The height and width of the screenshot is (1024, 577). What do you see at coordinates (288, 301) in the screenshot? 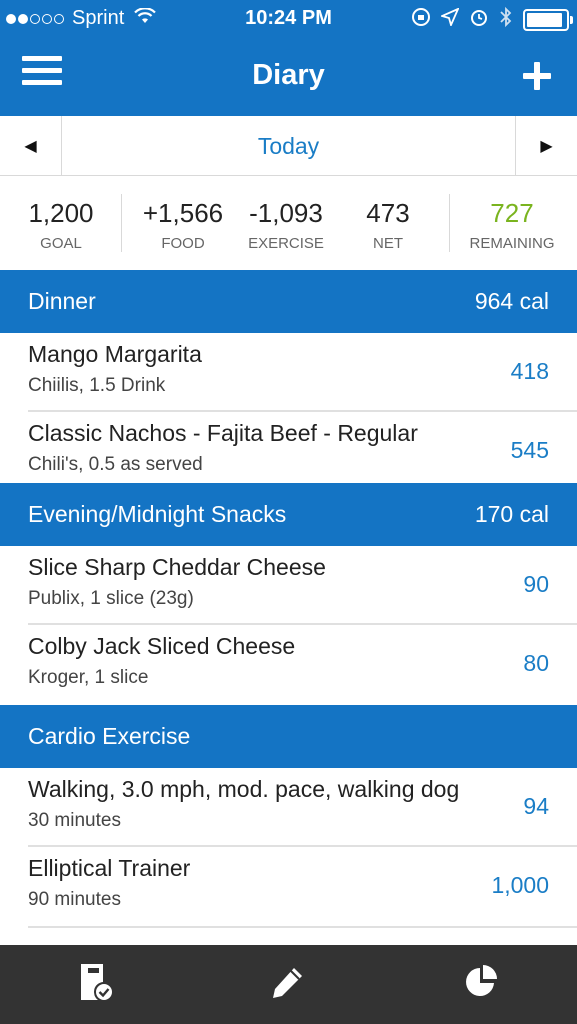
I see `section-header-dinner: Dinner 964 cal` at bounding box center [288, 301].